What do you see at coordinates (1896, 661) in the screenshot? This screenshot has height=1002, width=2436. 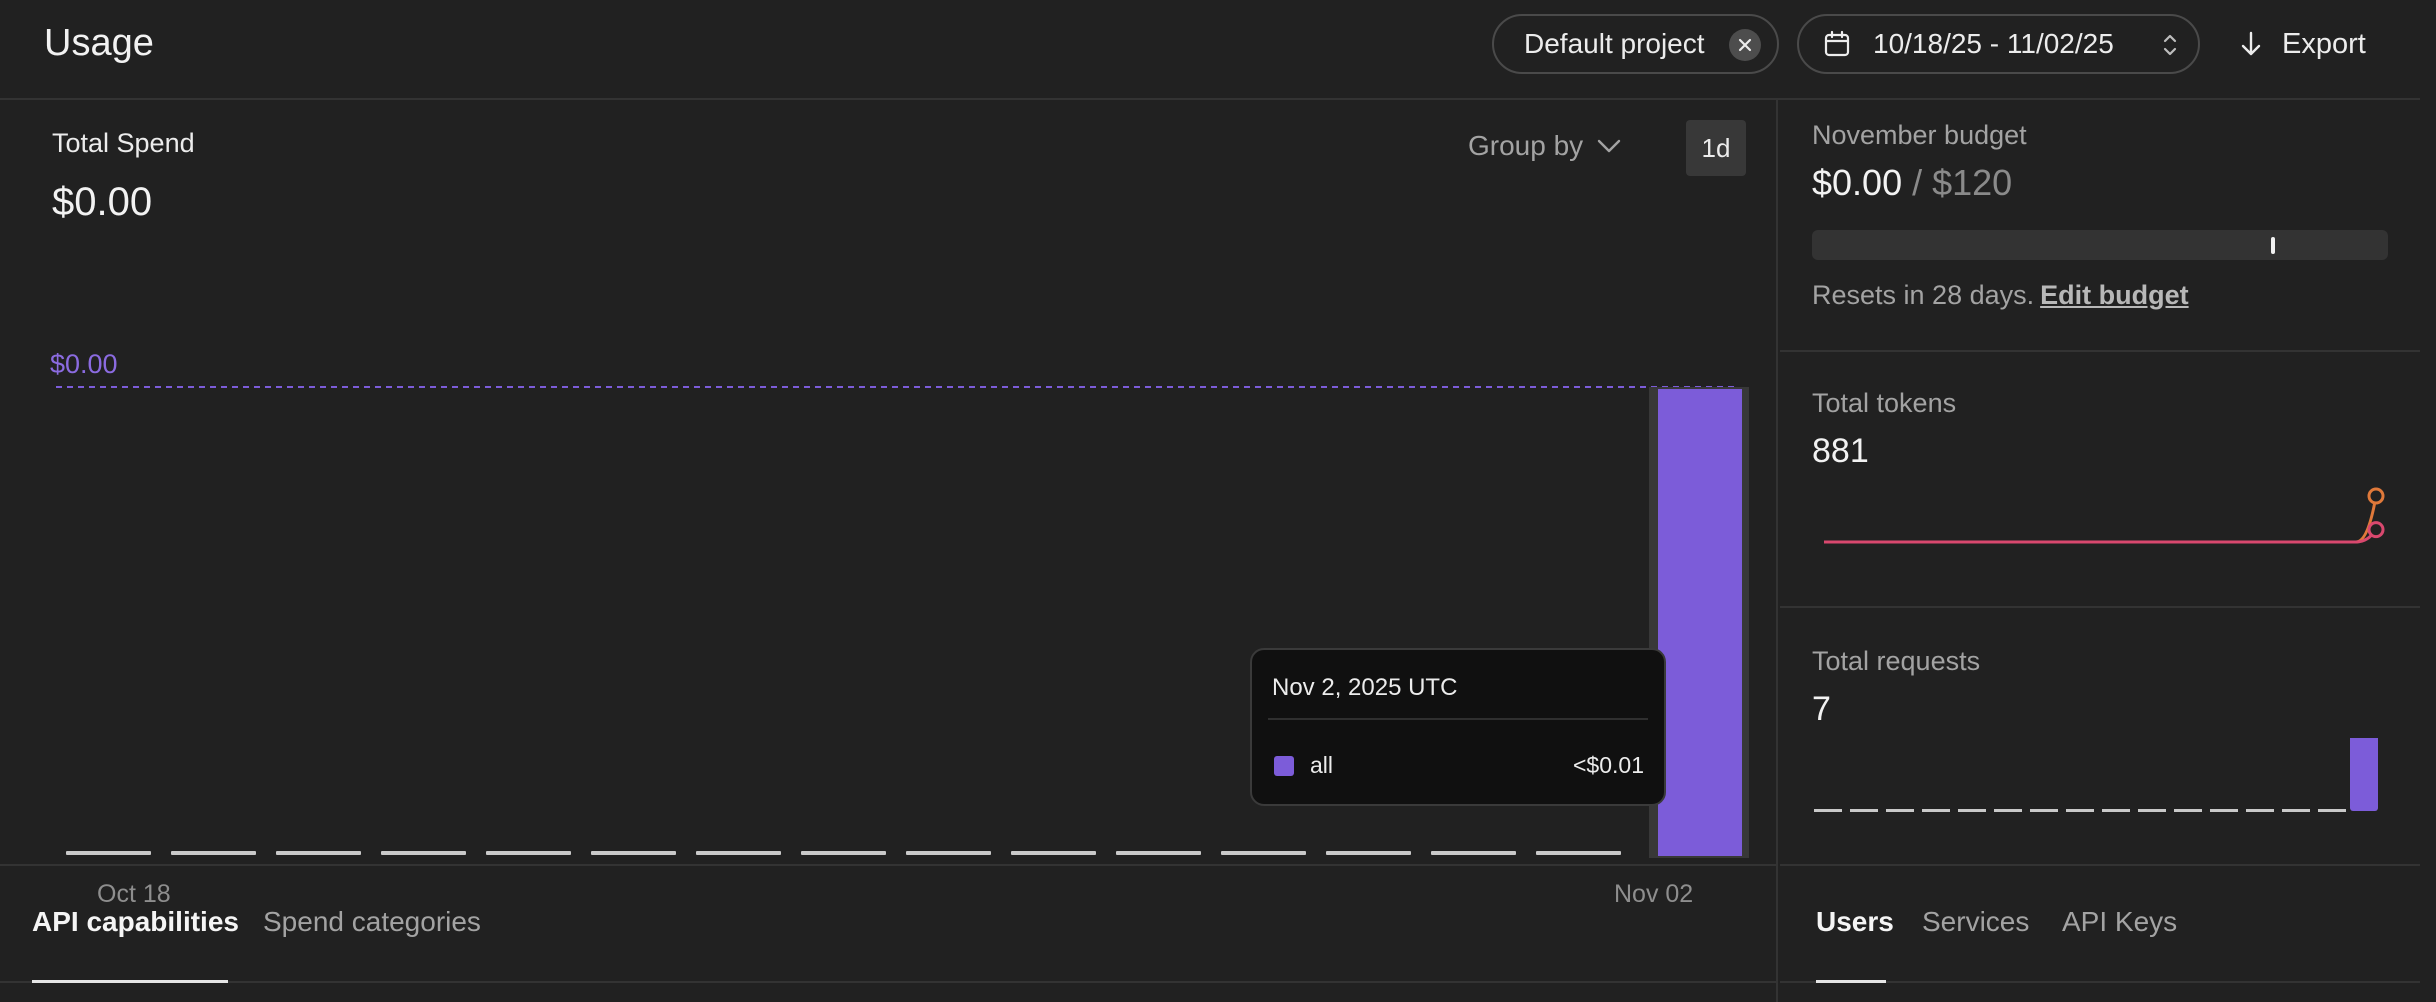 I see `total-requests-title: Total requests` at bounding box center [1896, 661].